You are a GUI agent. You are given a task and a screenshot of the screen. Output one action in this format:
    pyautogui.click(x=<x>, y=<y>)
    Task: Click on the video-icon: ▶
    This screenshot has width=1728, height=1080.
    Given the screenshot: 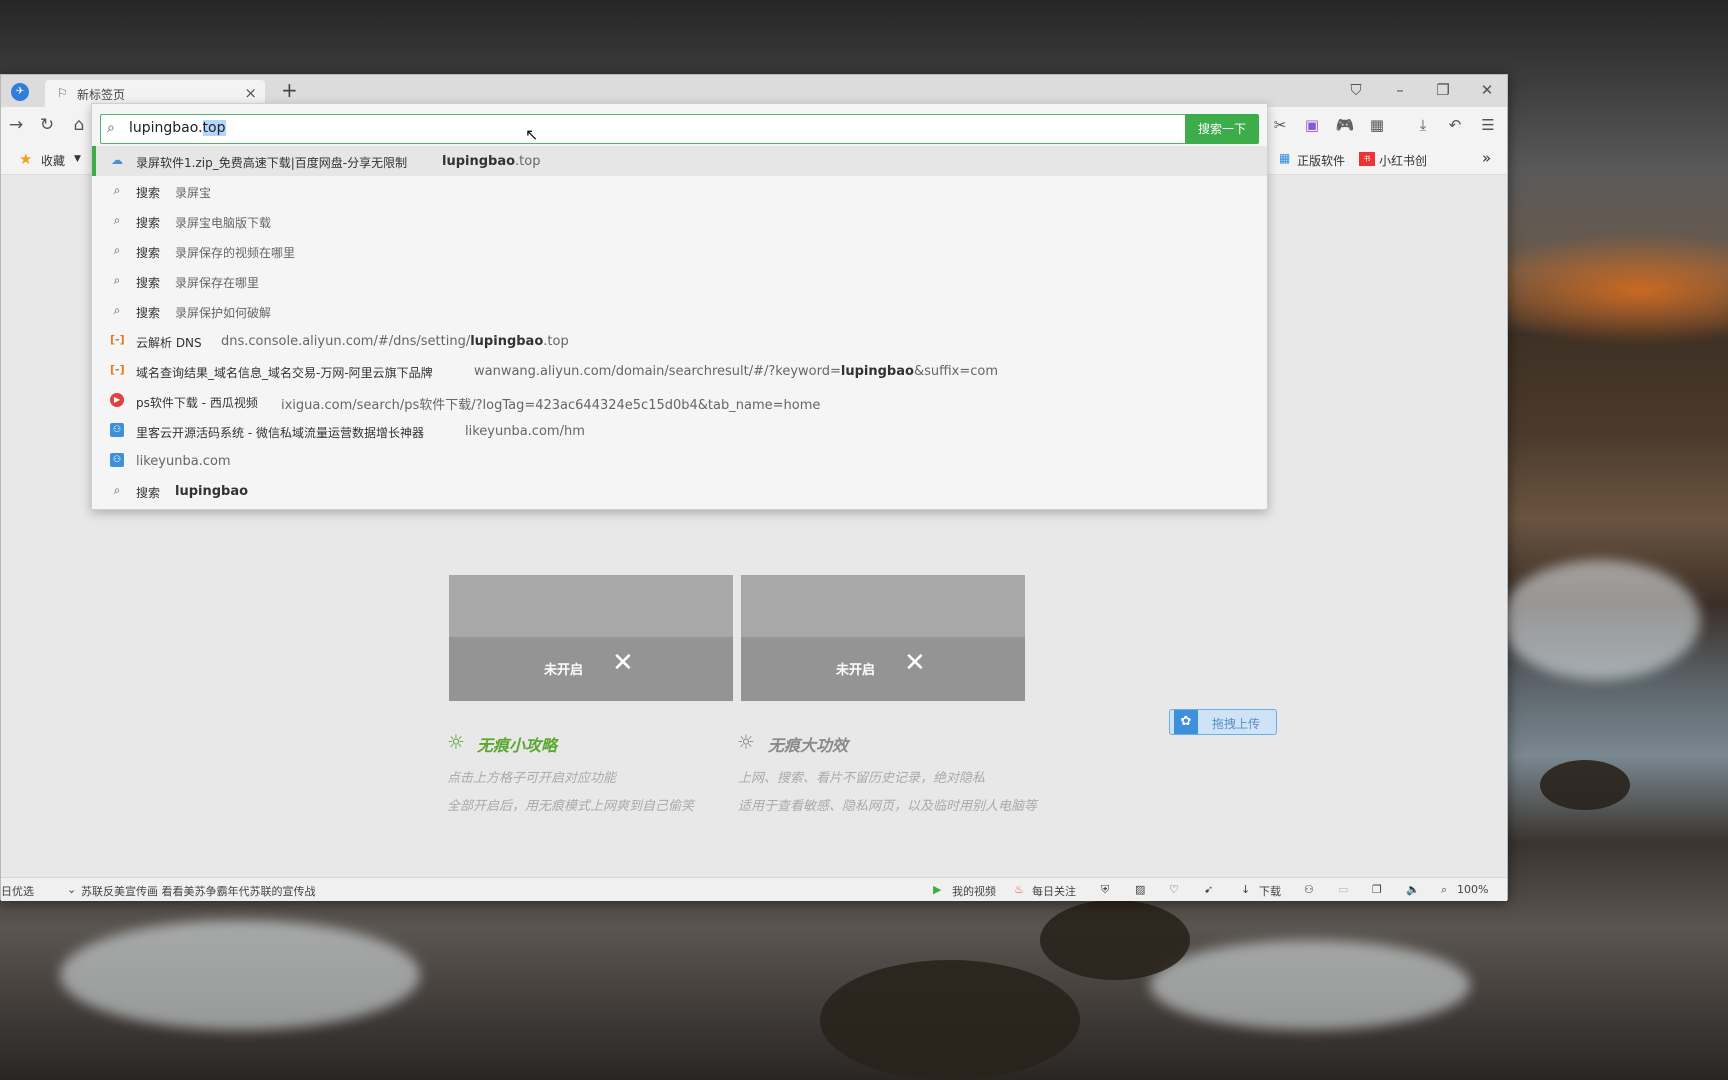 What is the action you would take?
    pyautogui.click(x=937, y=889)
    